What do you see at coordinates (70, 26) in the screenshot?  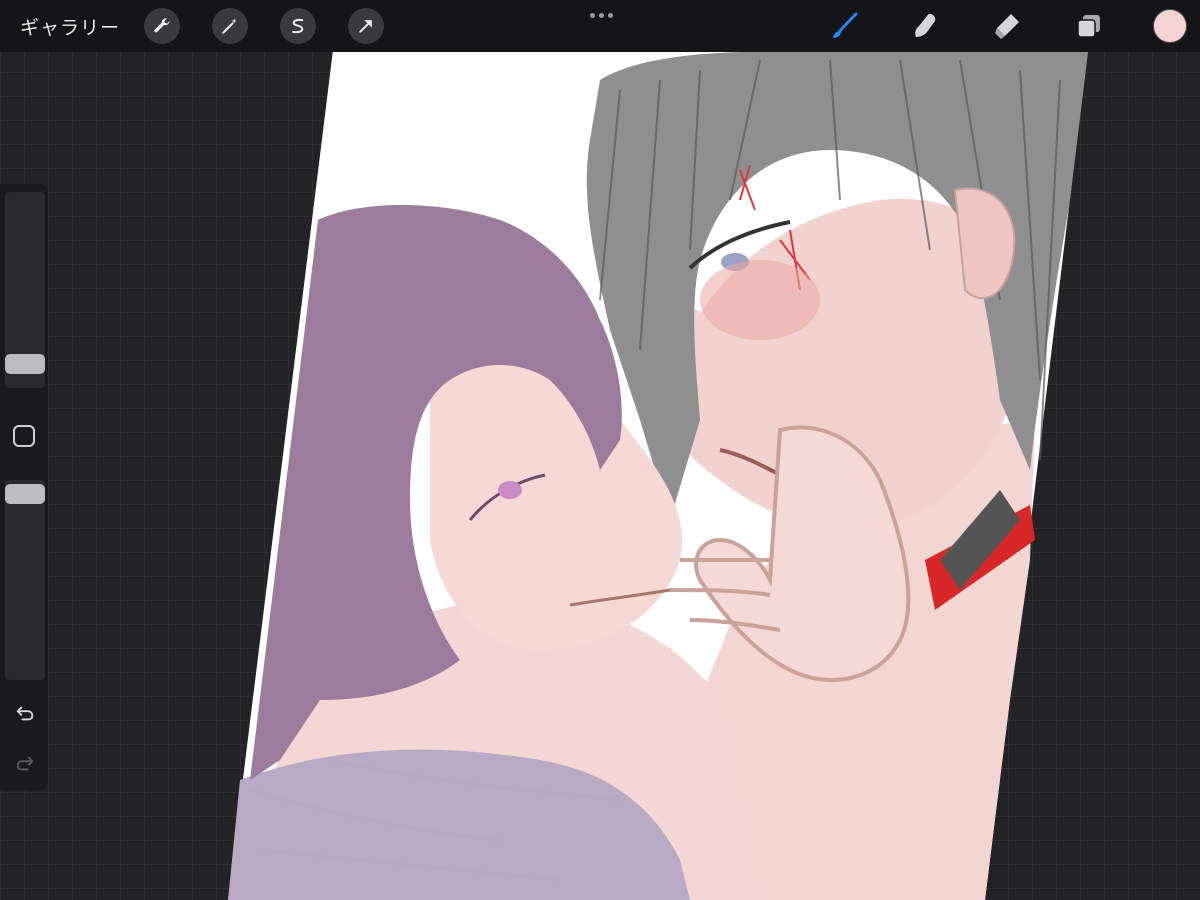 I see `gallery-button: ギャラリー` at bounding box center [70, 26].